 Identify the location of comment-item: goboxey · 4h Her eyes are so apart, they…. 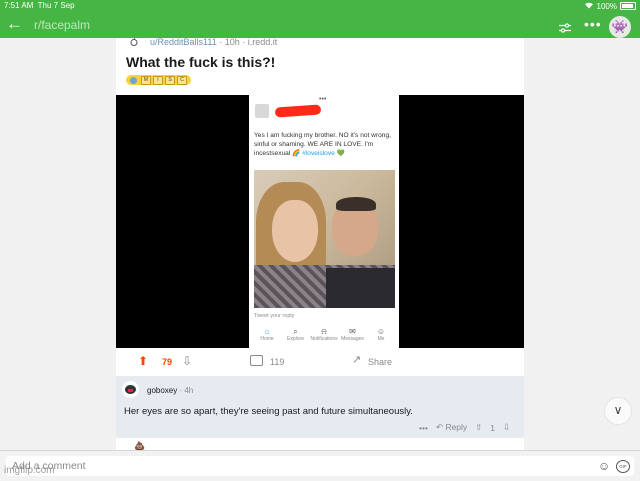
(320, 407).